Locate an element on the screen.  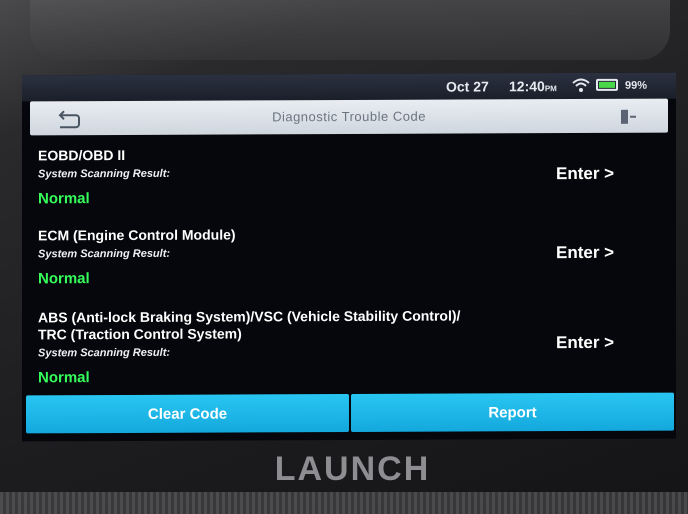
wifi-icon is located at coordinates (581, 85).